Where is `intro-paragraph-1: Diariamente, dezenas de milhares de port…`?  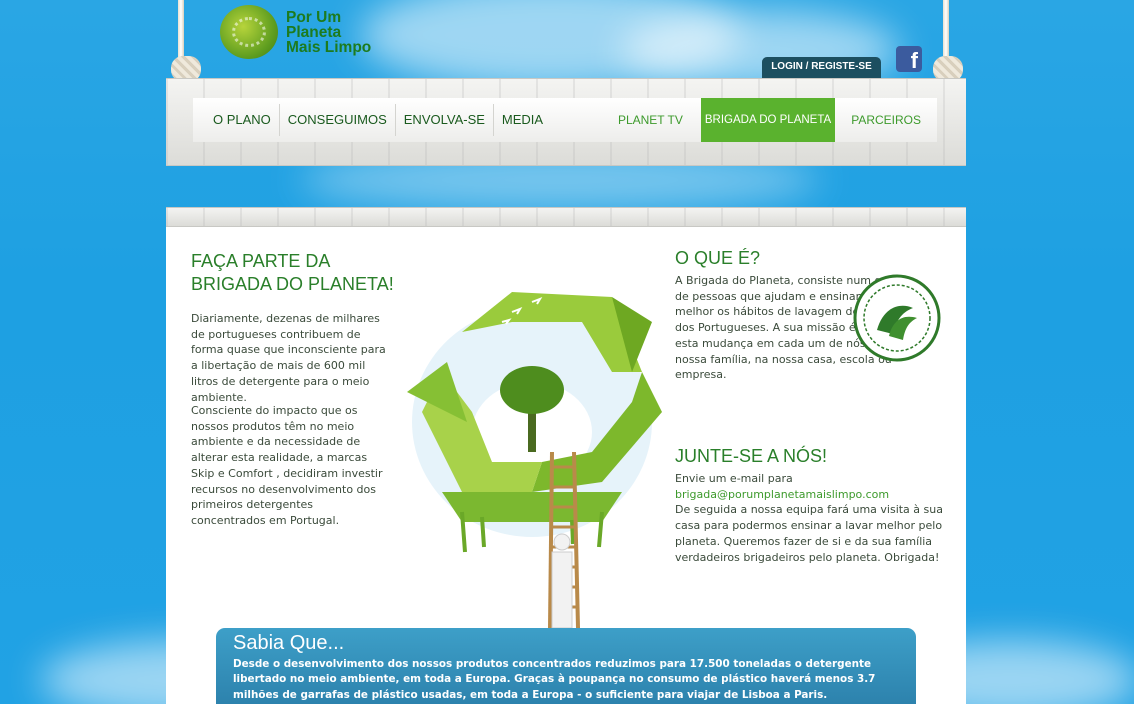
intro-paragraph-1: Diariamente, dezenas de milhares de port… is located at coordinates (288, 358).